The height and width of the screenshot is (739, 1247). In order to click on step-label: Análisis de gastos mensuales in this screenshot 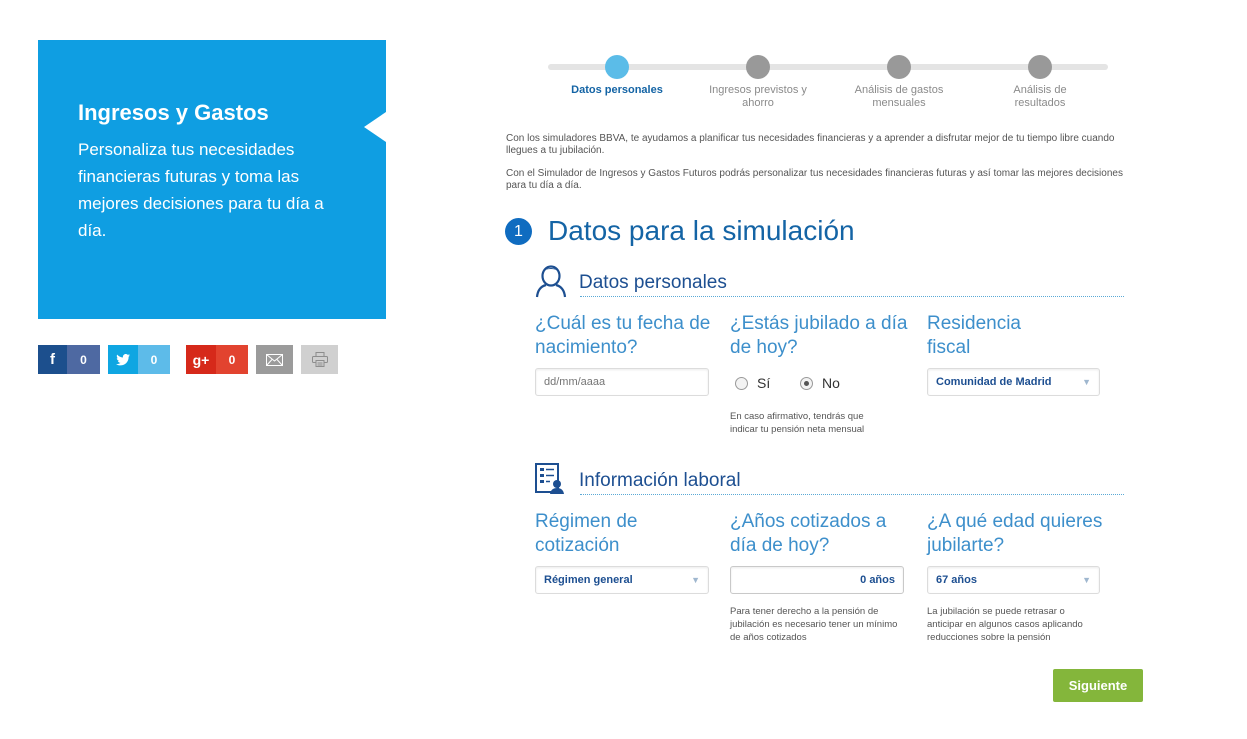, I will do `click(899, 96)`.